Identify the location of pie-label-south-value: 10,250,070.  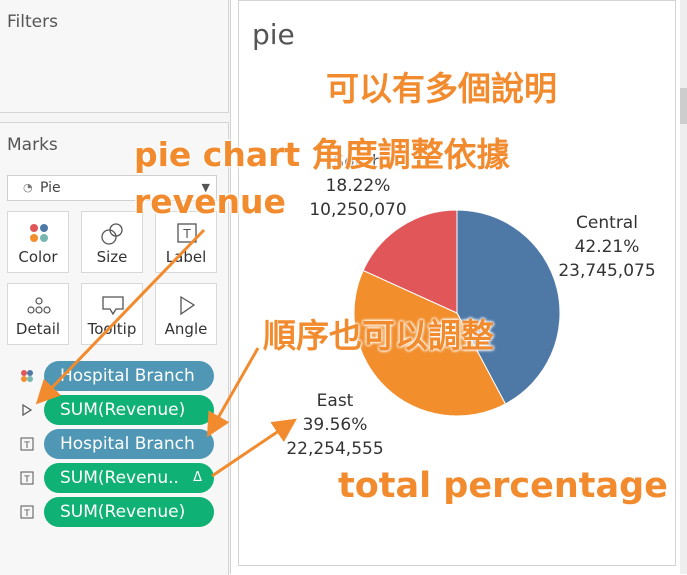
(358, 210).